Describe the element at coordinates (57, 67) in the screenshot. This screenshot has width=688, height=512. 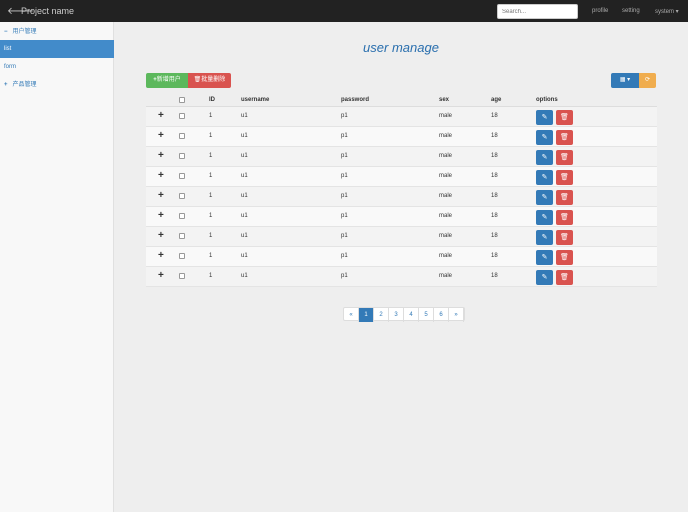
I see `sidebar-item-form: form` at that location.